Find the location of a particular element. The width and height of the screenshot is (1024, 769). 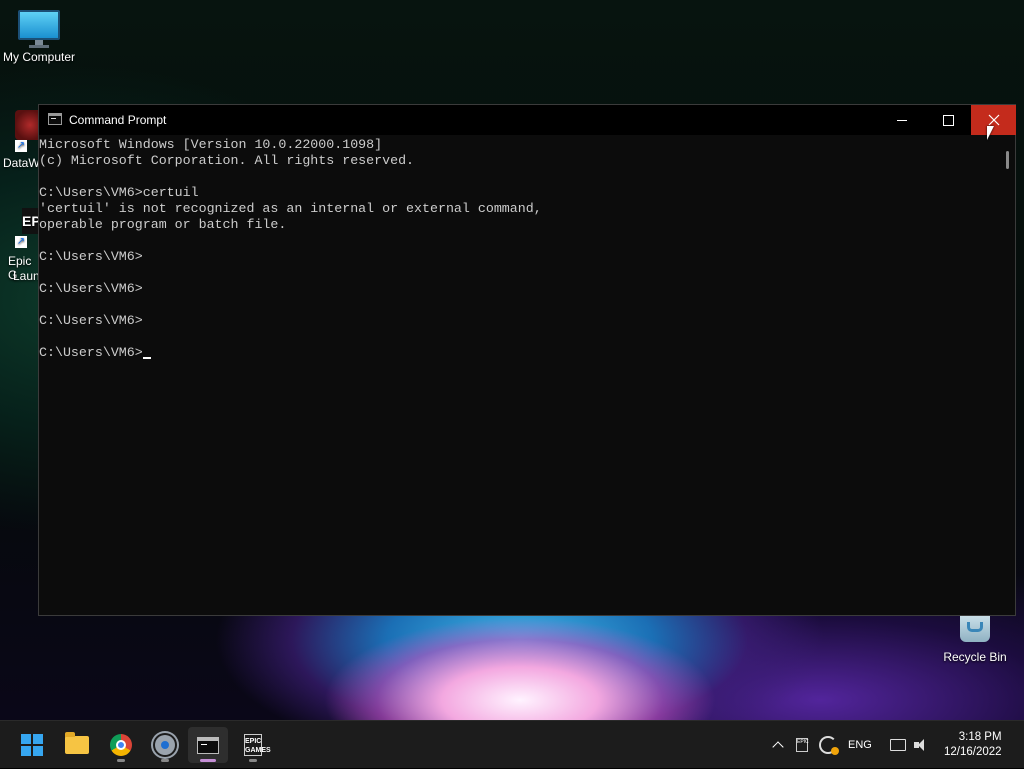

chrome-button is located at coordinates (121, 745).